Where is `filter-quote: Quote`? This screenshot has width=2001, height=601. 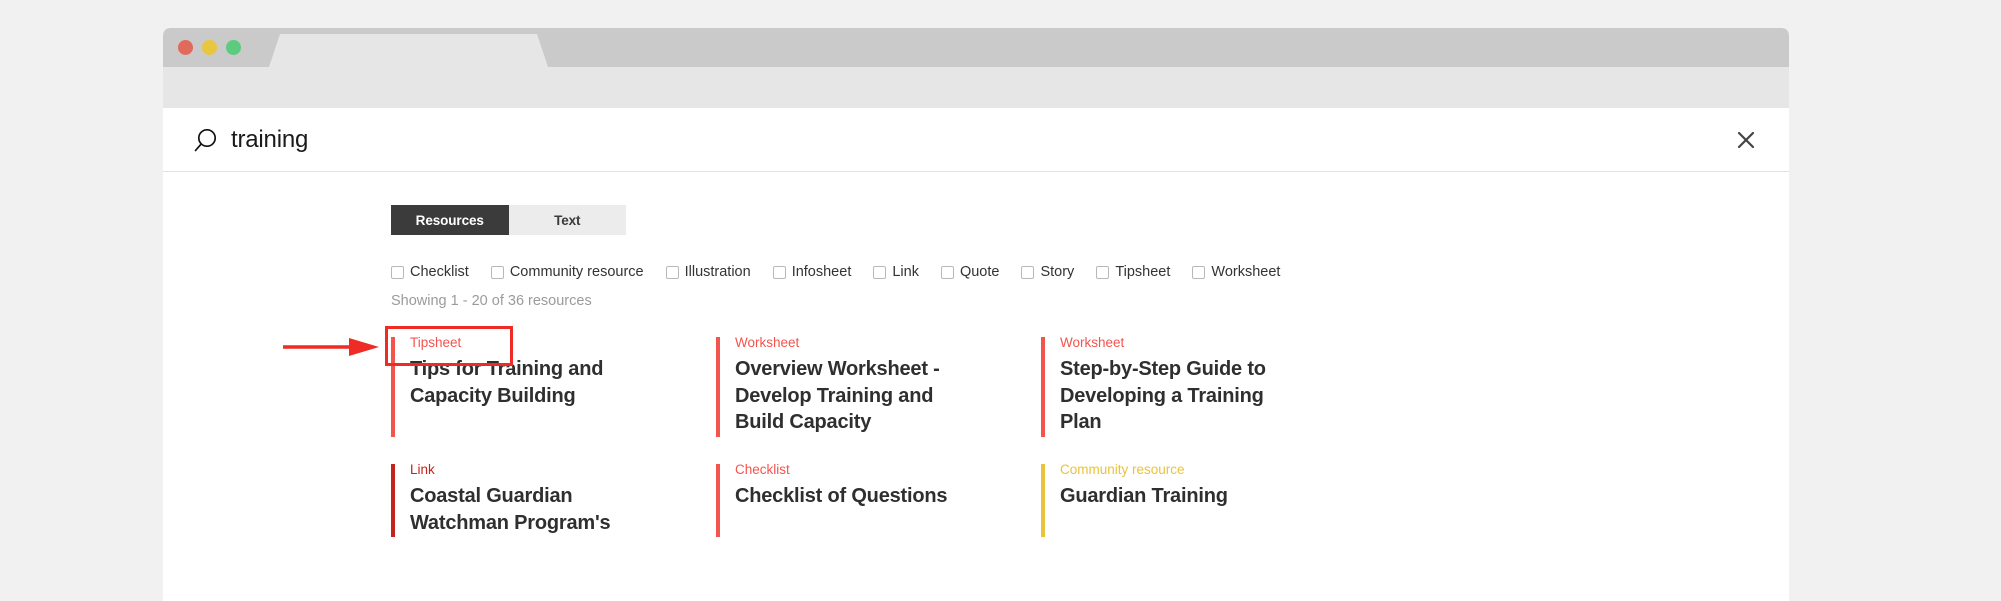 filter-quote: Quote is located at coordinates (970, 272).